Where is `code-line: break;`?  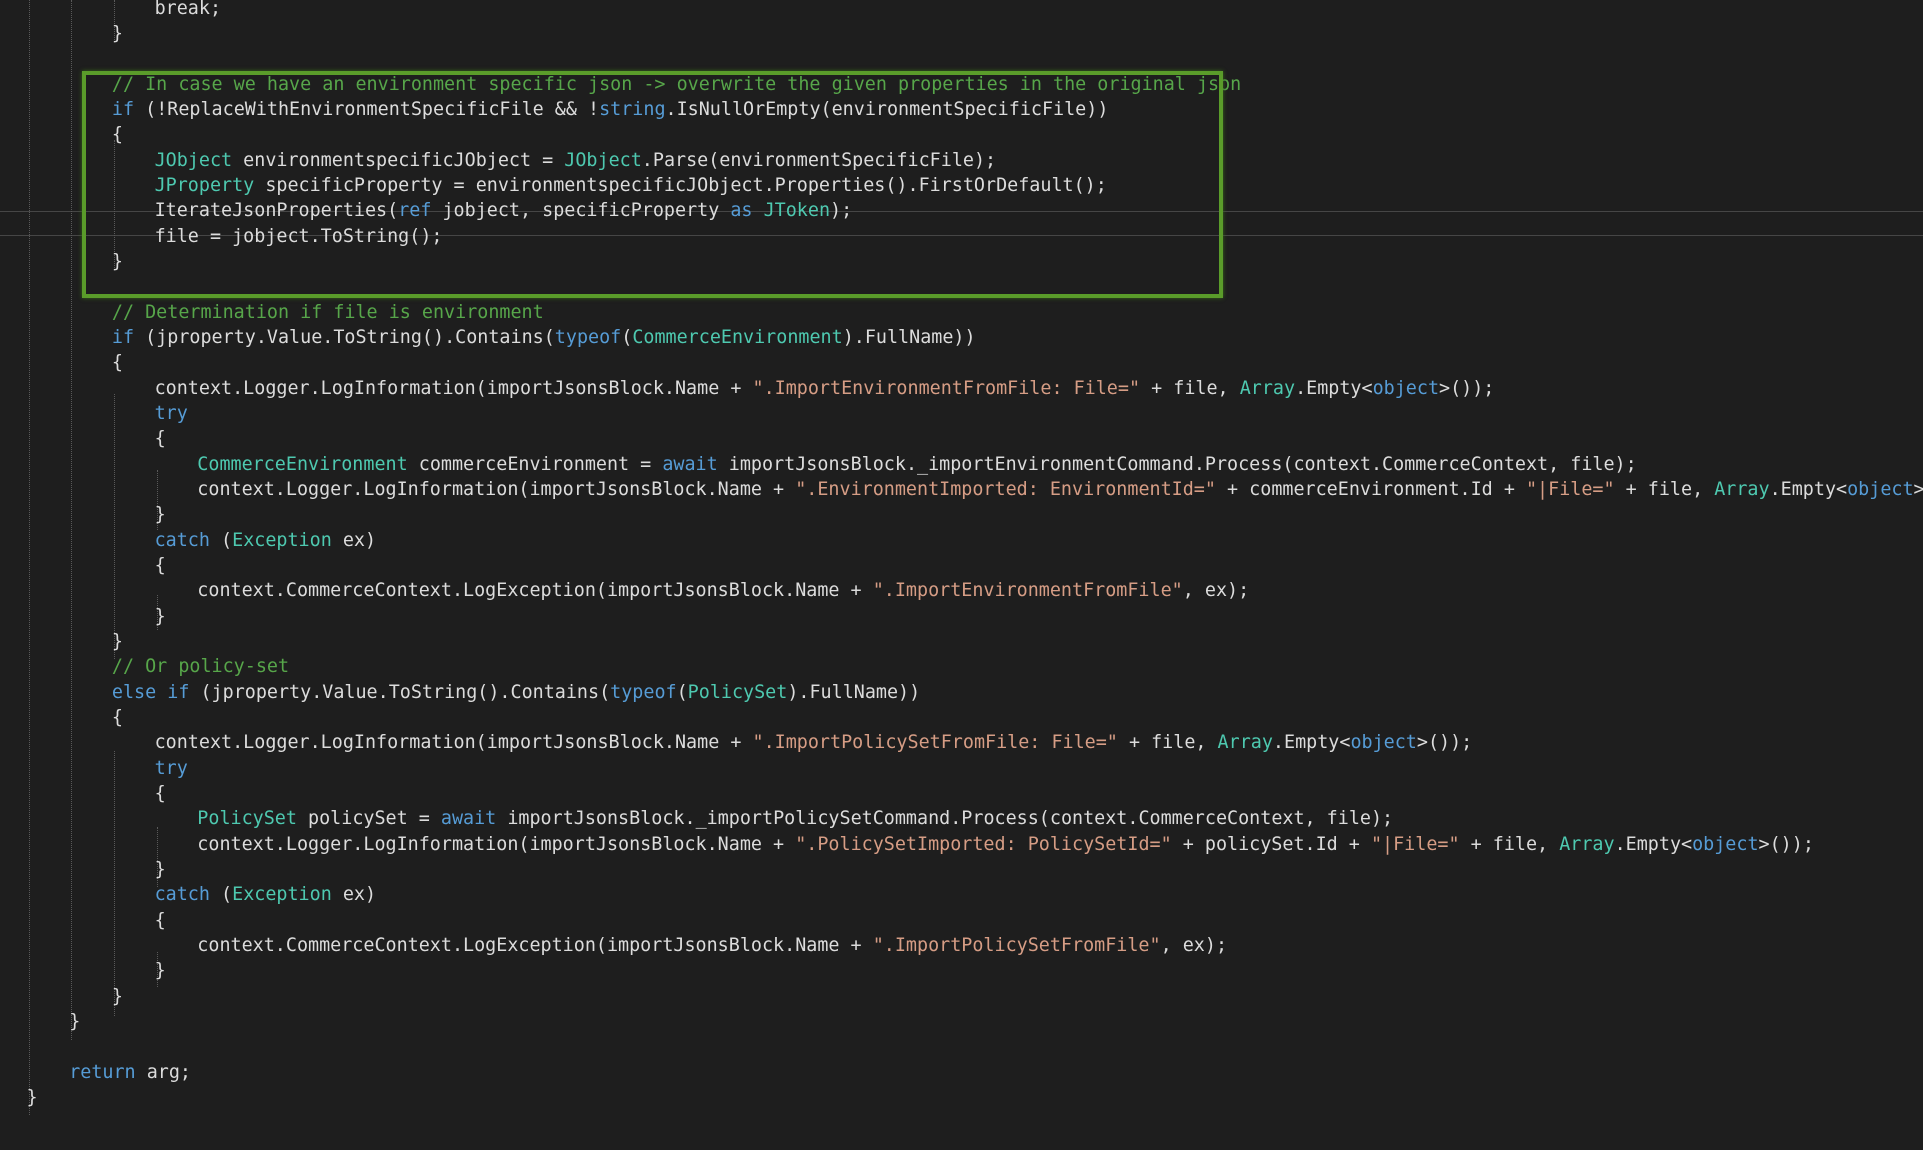
code-line: break; is located at coordinates (188, 11).